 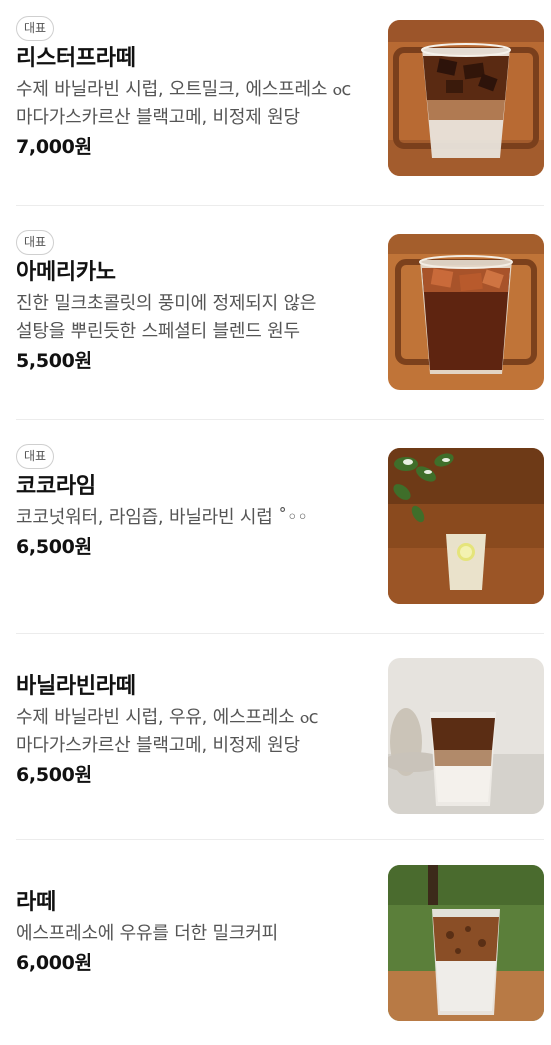 What do you see at coordinates (36, 902) in the screenshot?
I see `menu-item-name: 라떼` at bounding box center [36, 902].